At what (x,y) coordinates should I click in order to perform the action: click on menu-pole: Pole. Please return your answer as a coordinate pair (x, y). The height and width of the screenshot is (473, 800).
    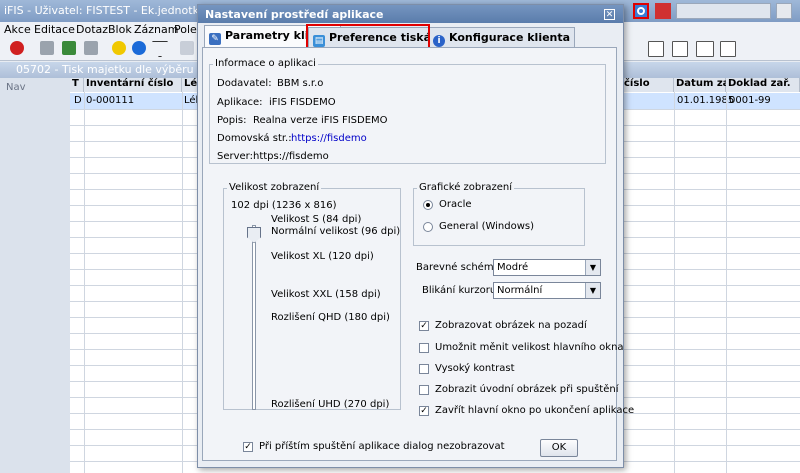
    Looking at the image, I should click on (185, 29).